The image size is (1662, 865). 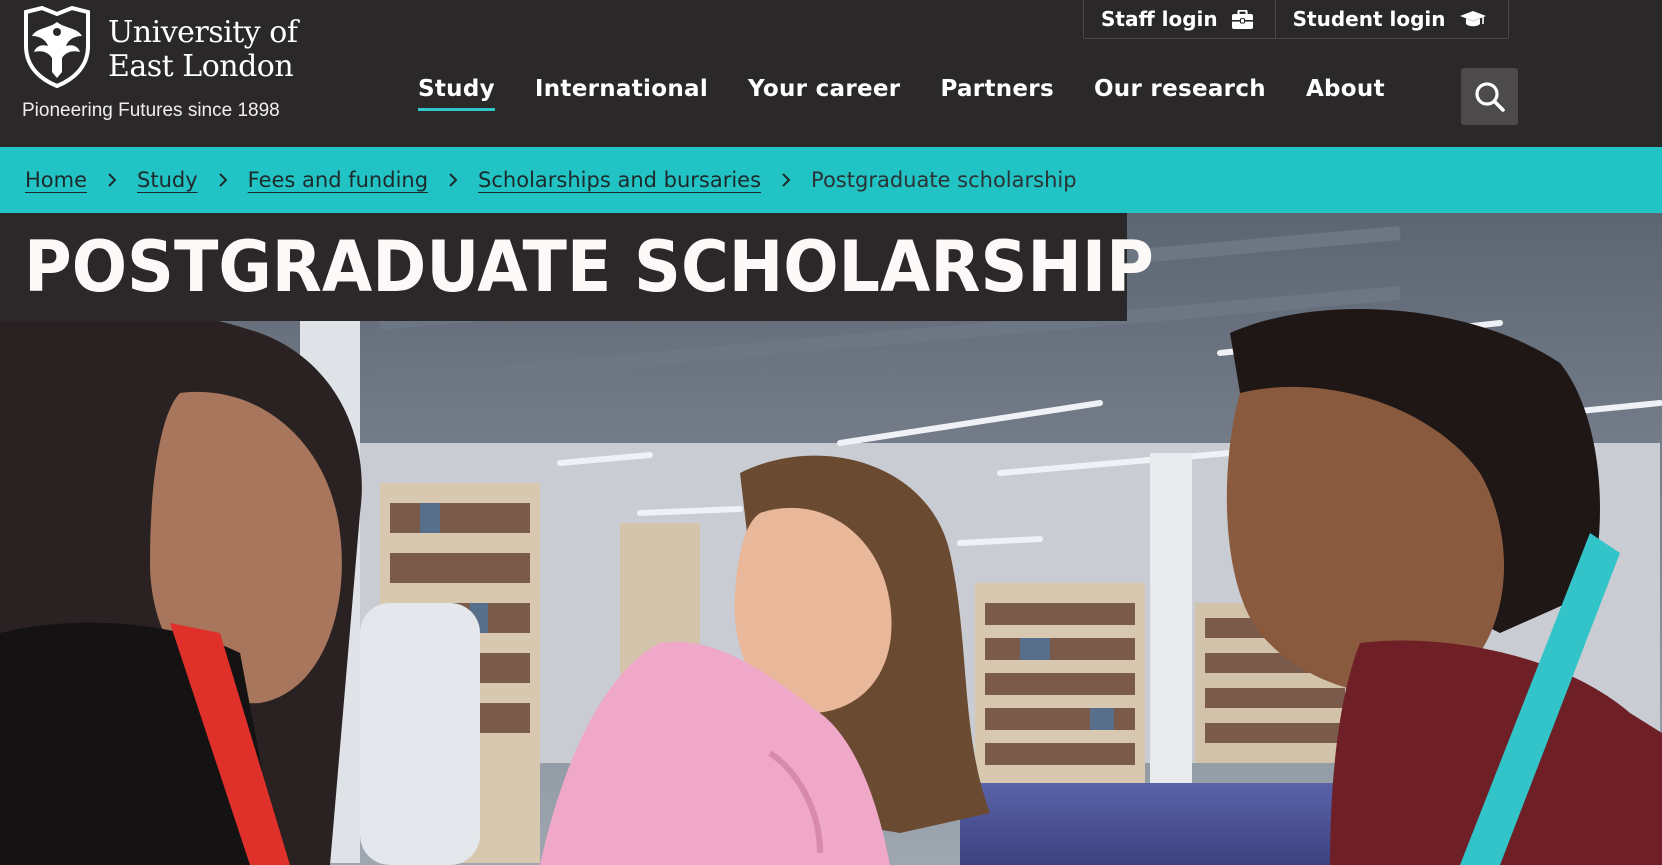 What do you see at coordinates (338, 180) in the screenshot?
I see `breadcrumb-fees-and-funding: Fees and funding` at bounding box center [338, 180].